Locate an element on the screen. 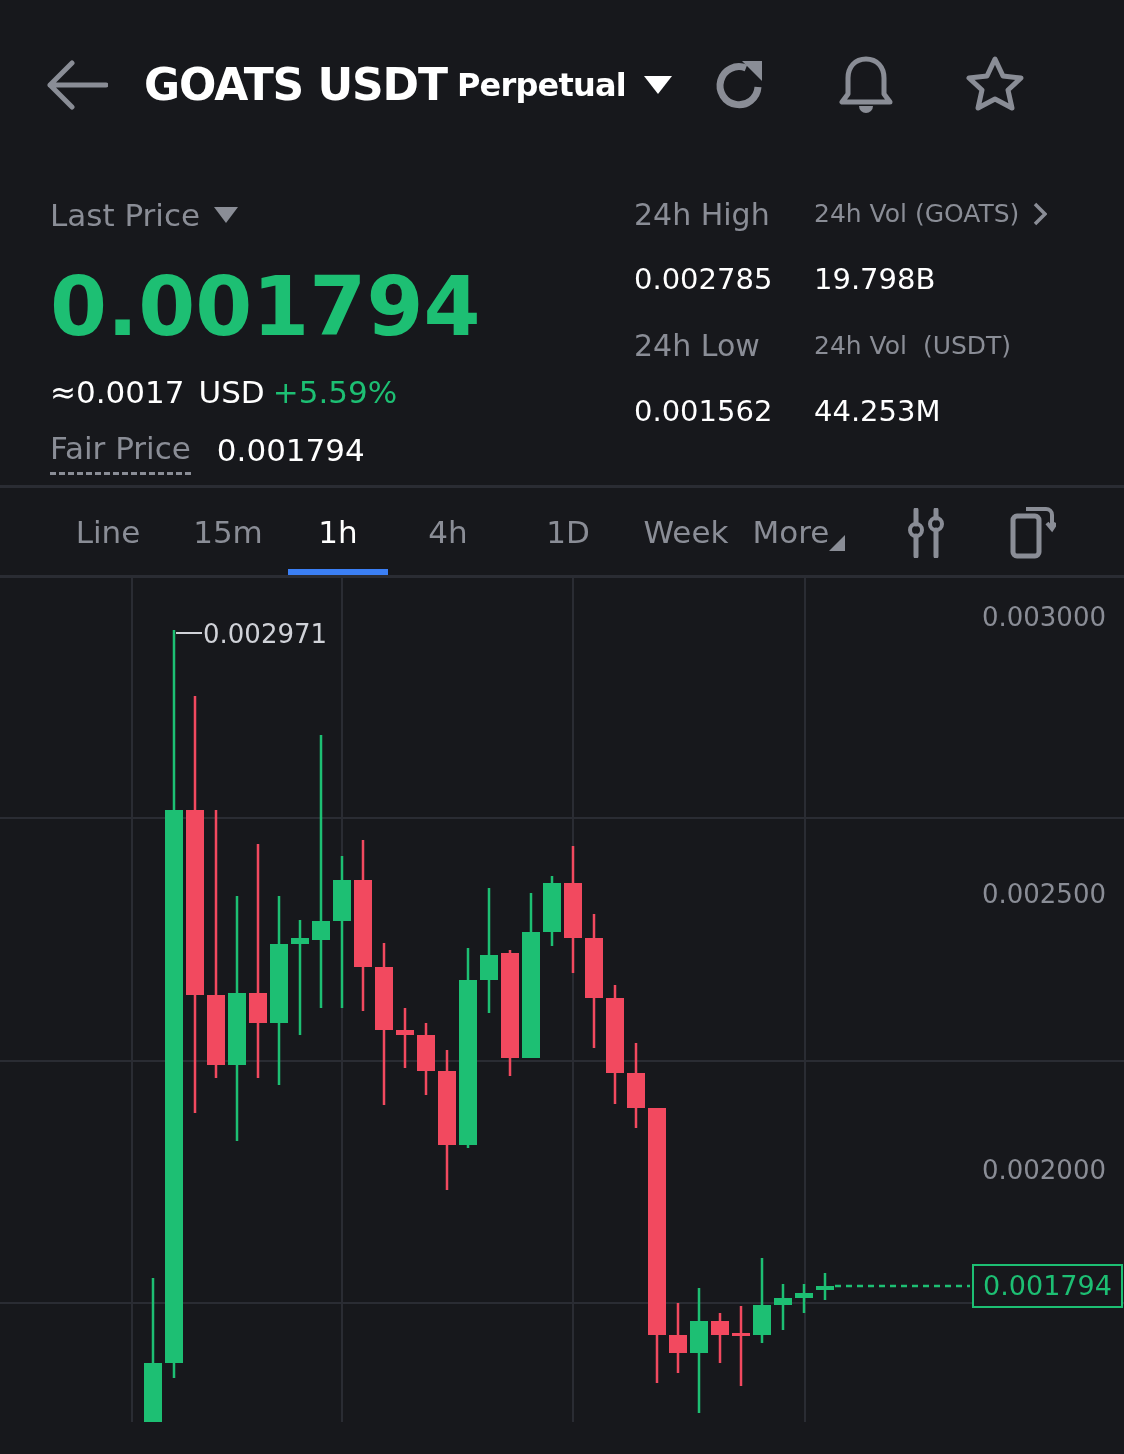 This screenshot has height=1454, width=1124. stat-label: 24h High is located at coordinates (702, 214).